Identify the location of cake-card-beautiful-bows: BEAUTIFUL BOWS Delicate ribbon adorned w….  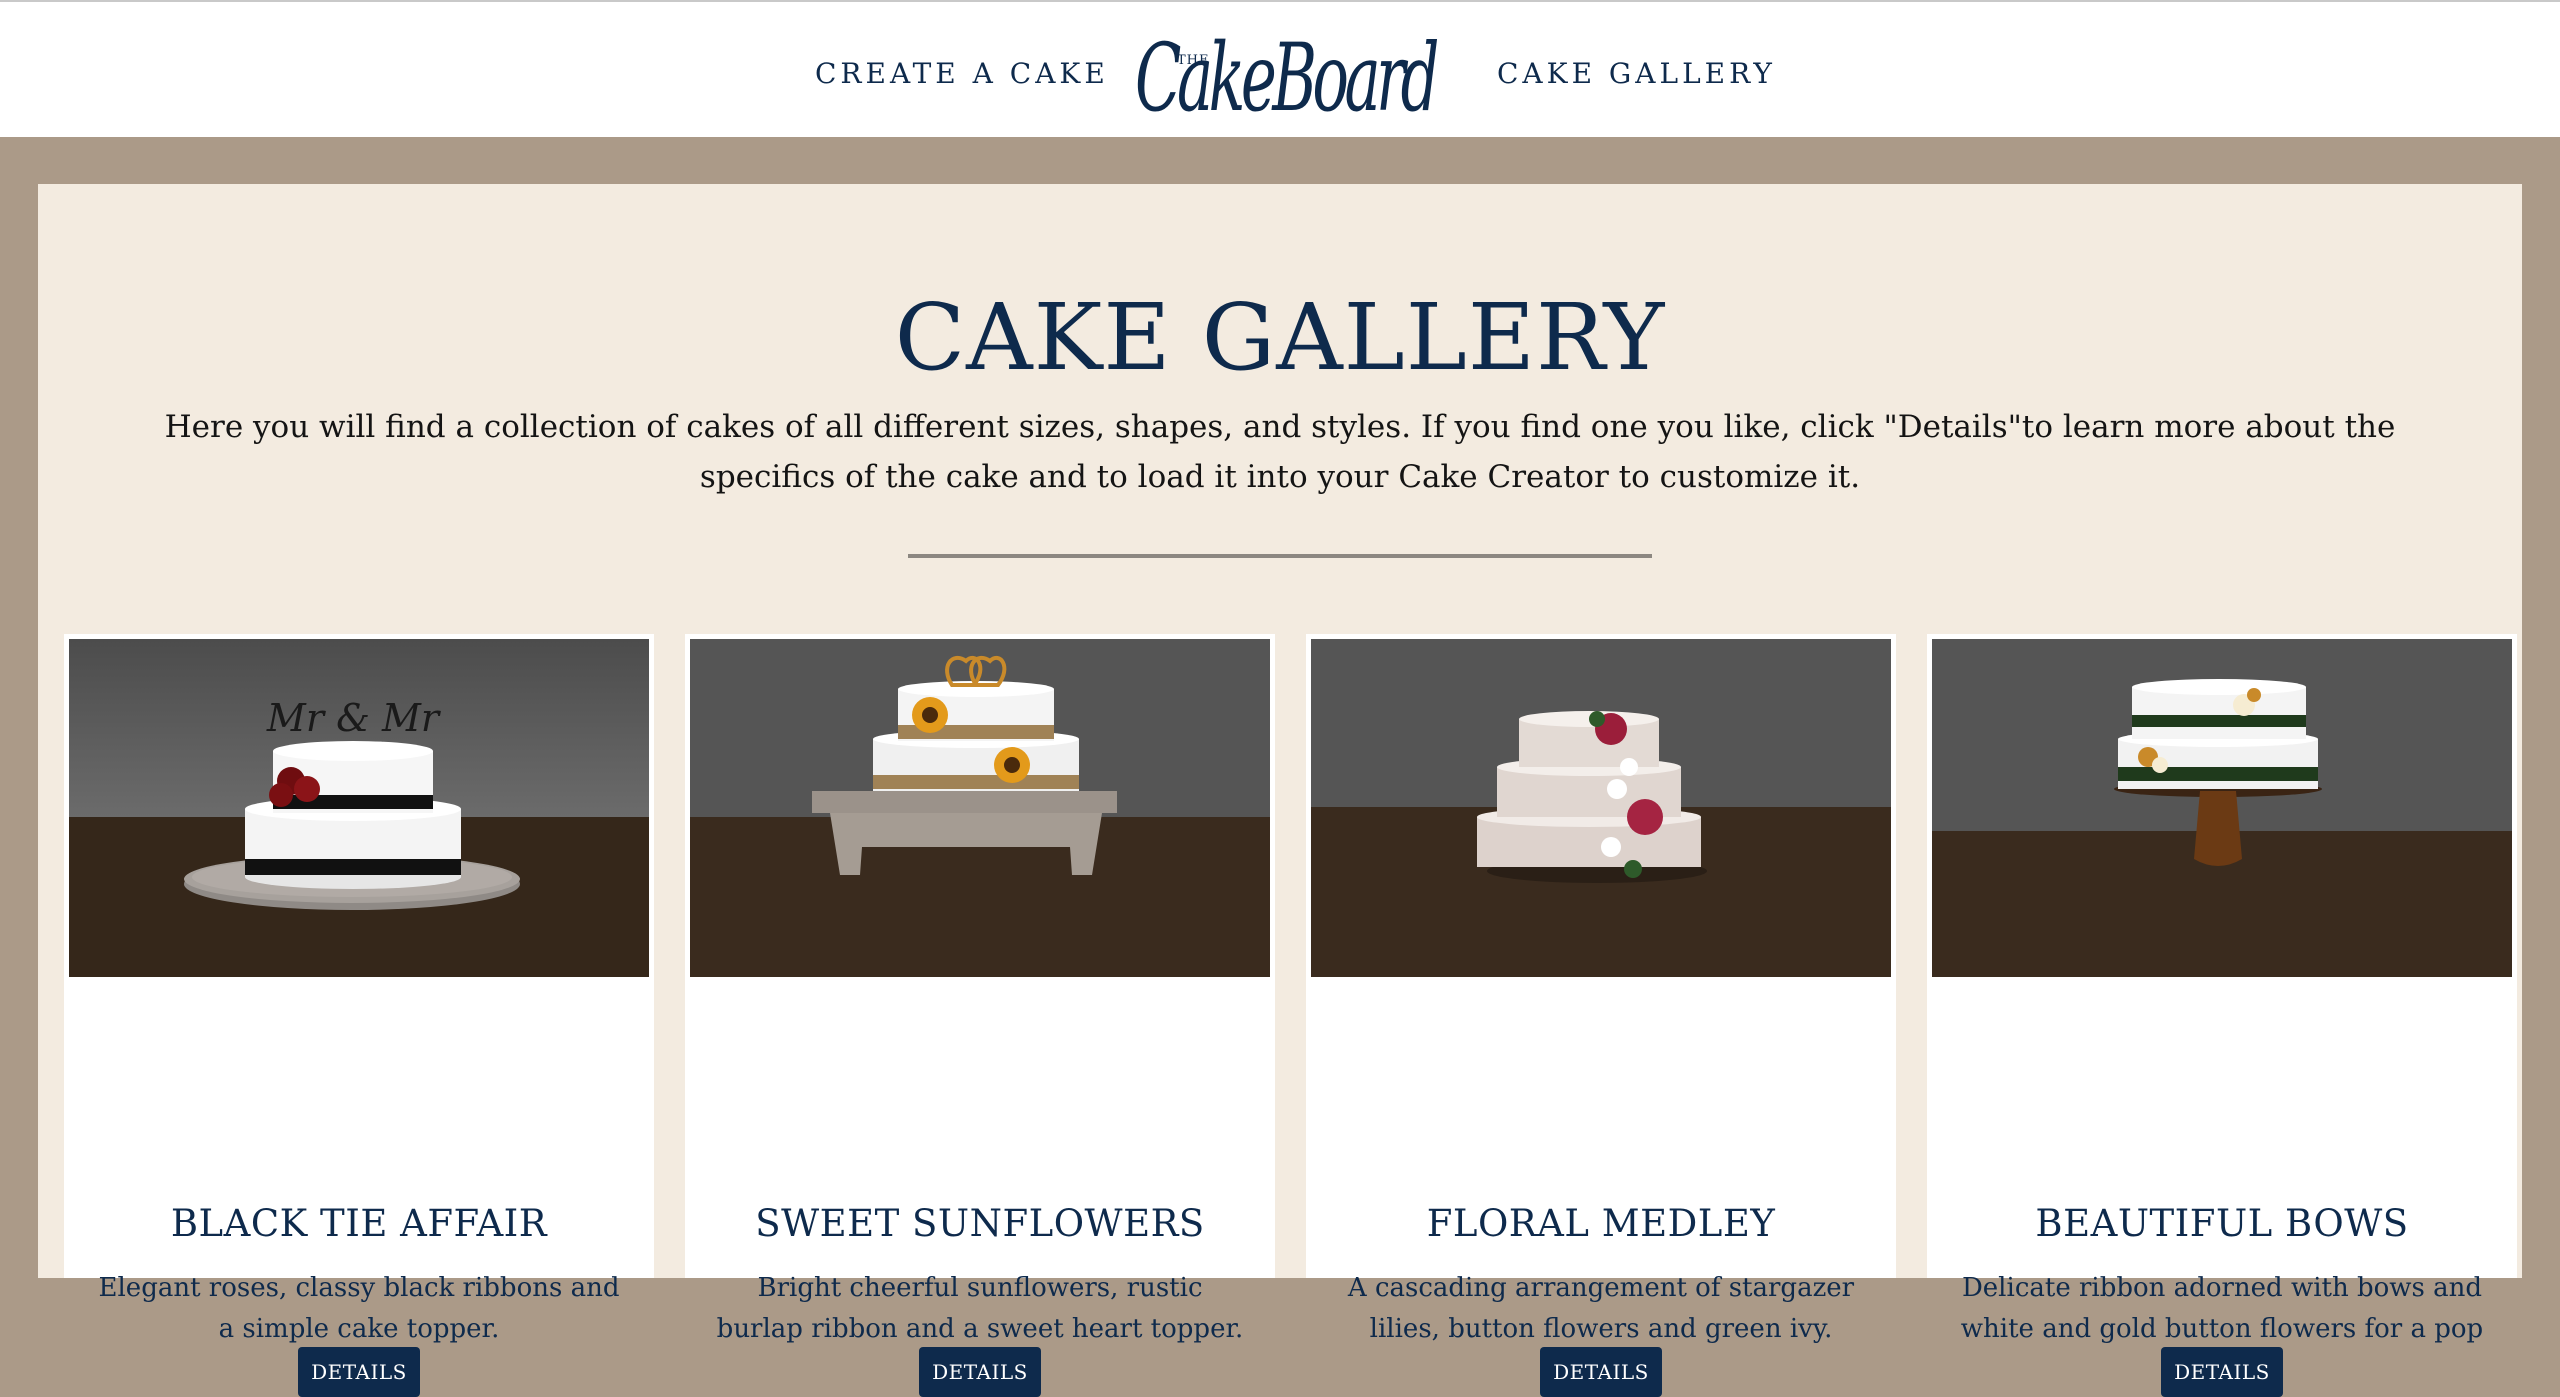
(2222, 1015).